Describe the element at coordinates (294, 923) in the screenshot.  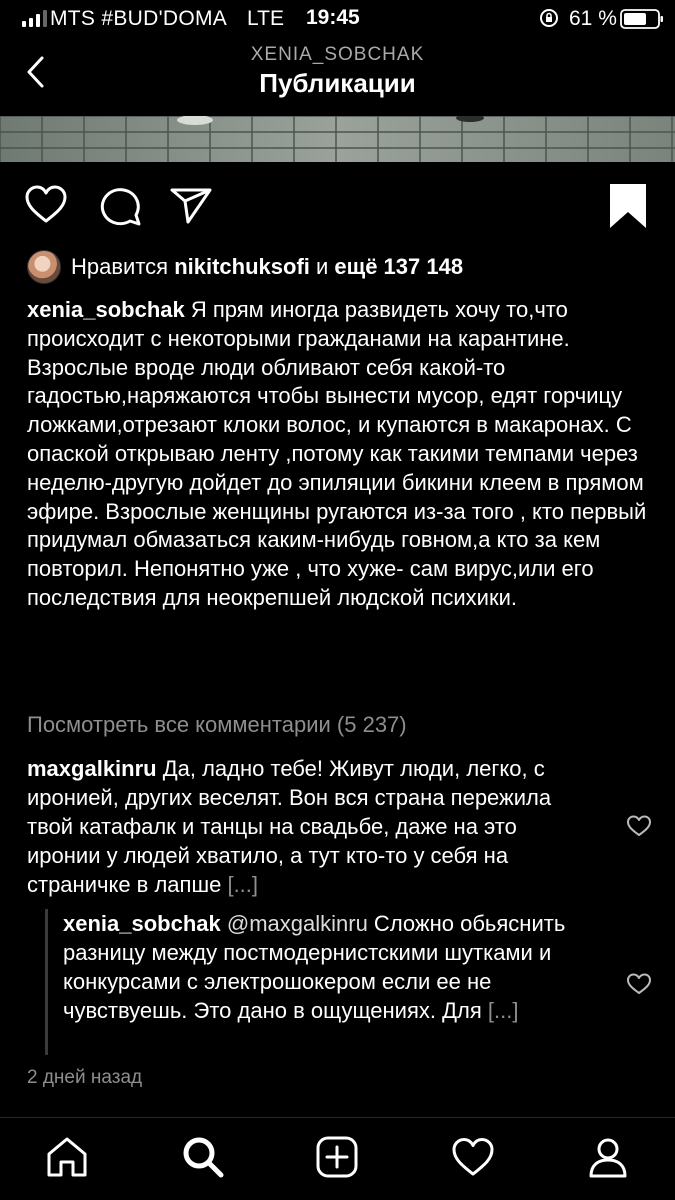
I see `comment-mention: @maxgalkinru` at that location.